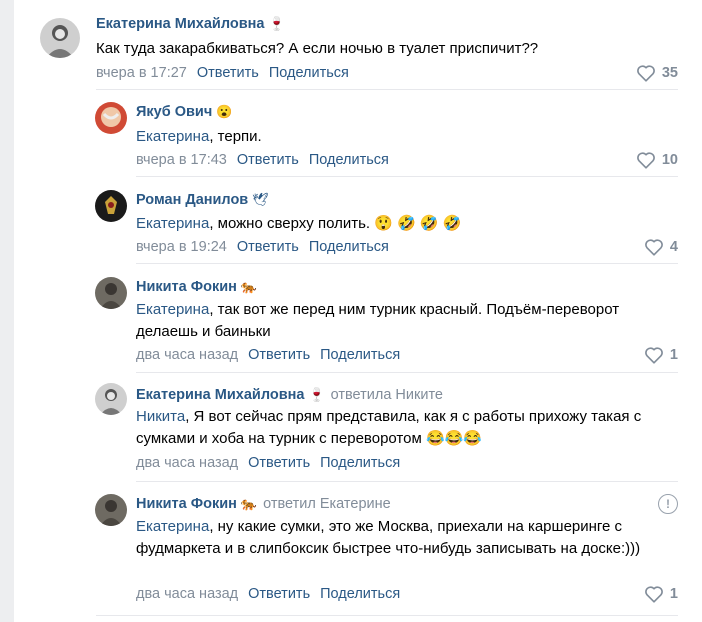 The height and width of the screenshot is (622, 702). I want to click on comment-meta: вчера в 17:27 Ответить Поделиться, so click(227, 73).